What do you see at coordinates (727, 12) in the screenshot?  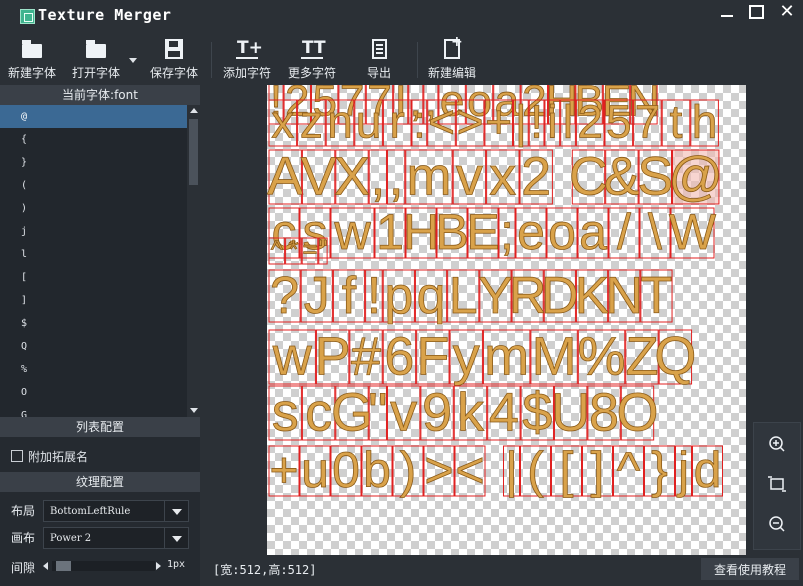 I see `minimize-button` at bounding box center [727, 12].